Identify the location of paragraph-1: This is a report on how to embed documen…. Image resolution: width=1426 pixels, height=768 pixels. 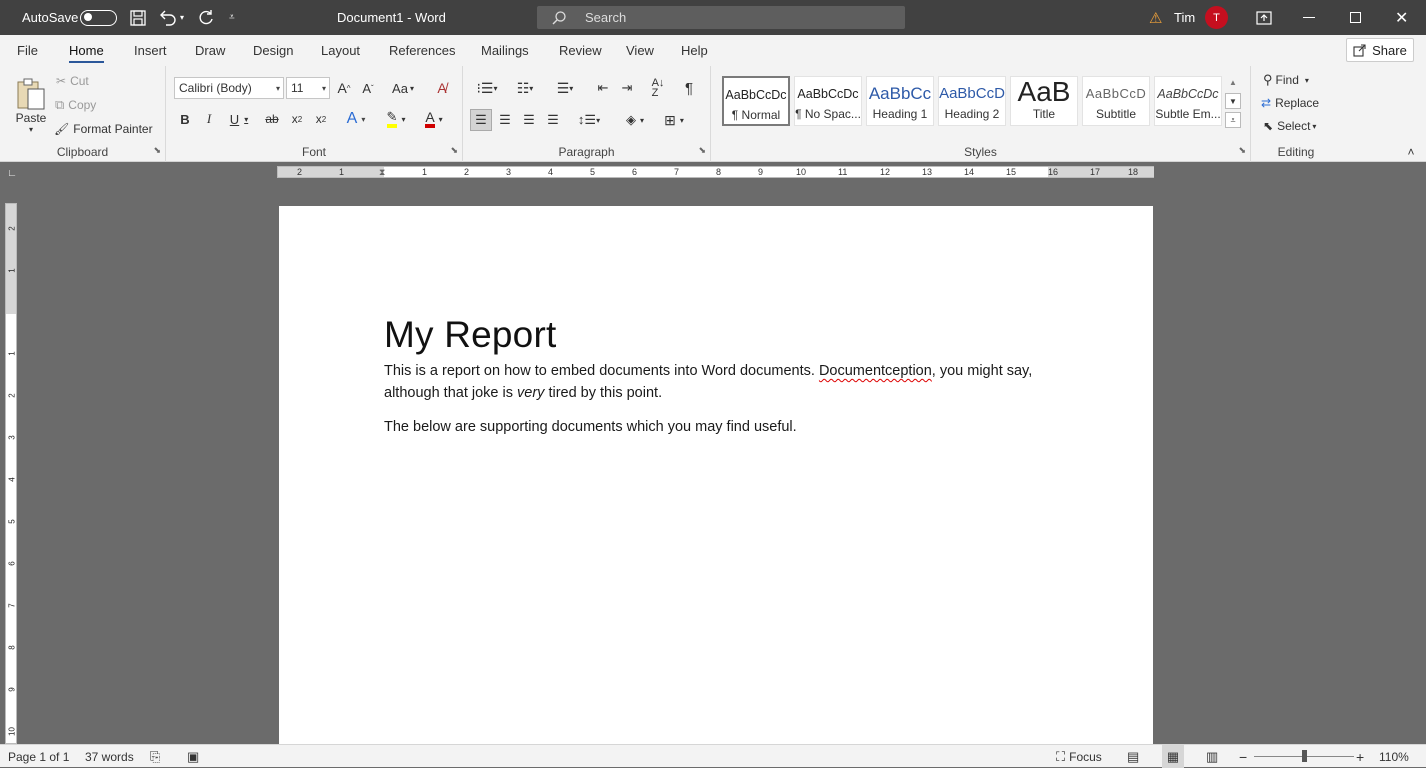
(709, 382).